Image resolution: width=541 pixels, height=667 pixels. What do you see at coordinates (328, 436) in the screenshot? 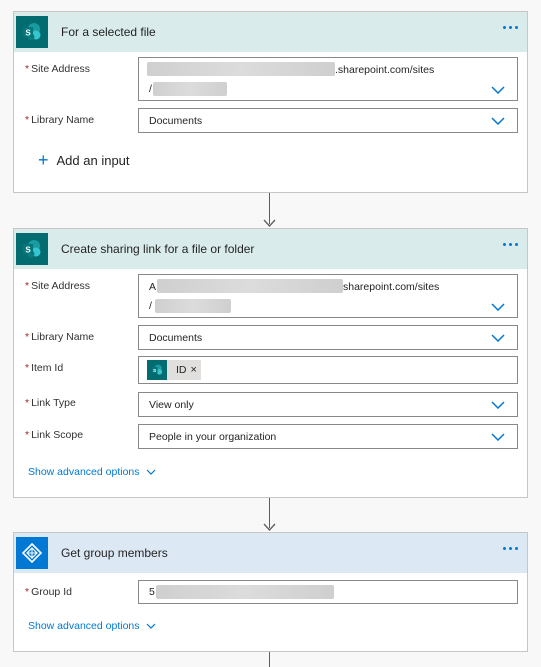
I see `link-scope-dropdown: People in your organization` at bounding box center [328, 436].